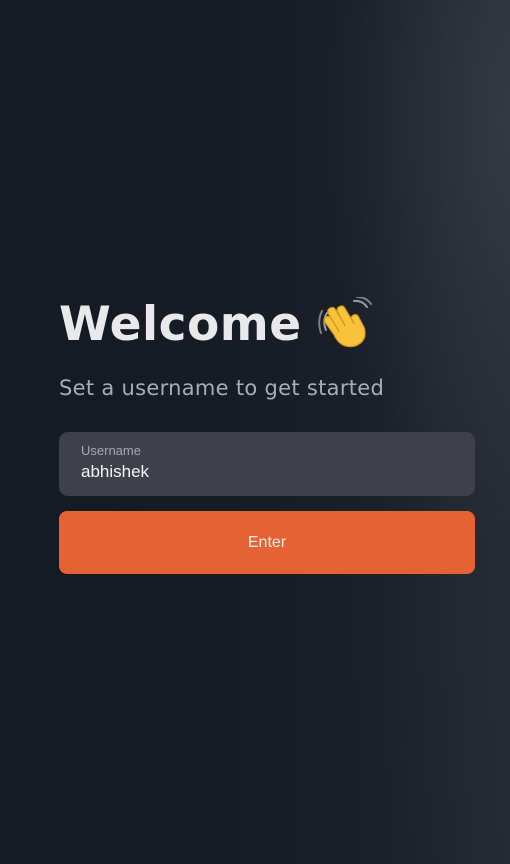 This screenshot has height=864, width=510. I want to click on username-field: Username abhishek, so click(267, 464).